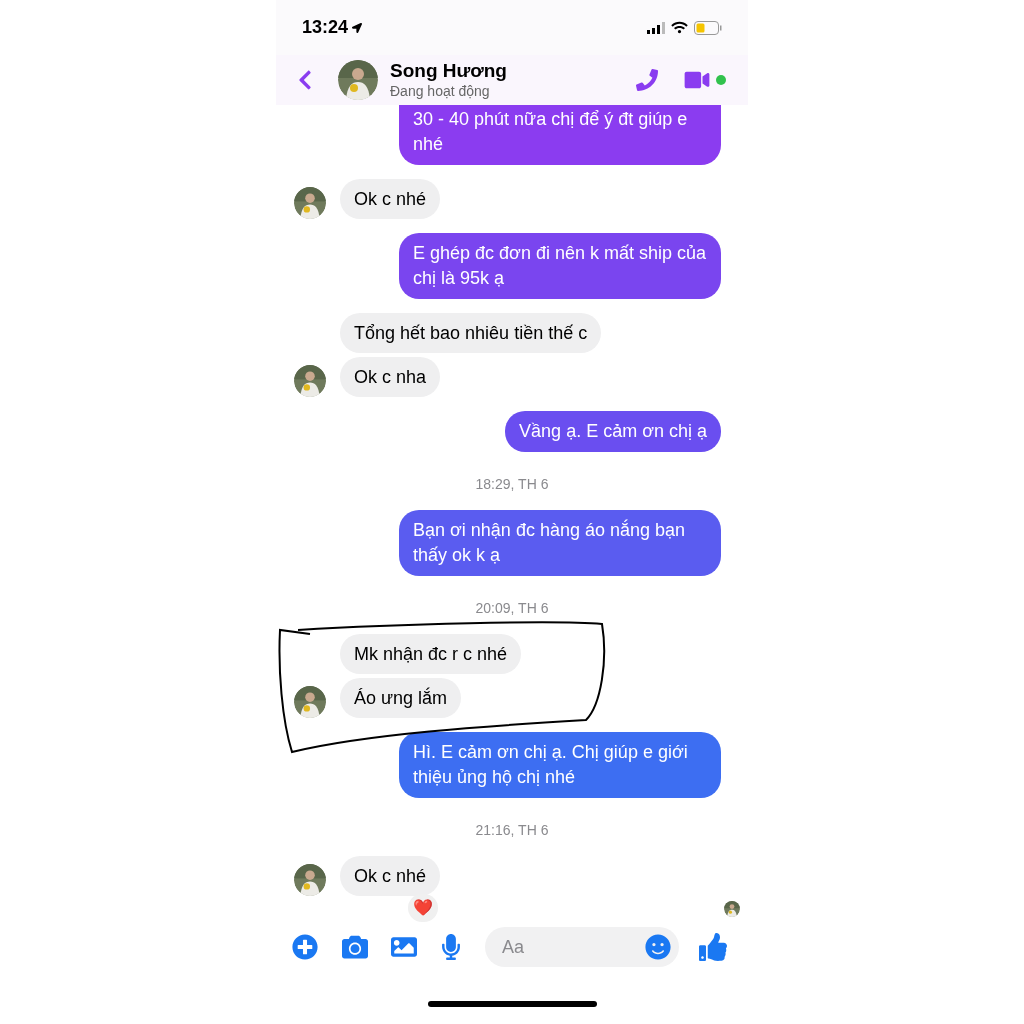 The width and height of the screenshot is (1024, 1024). I want to click on gallery-button, so click(404, 947).